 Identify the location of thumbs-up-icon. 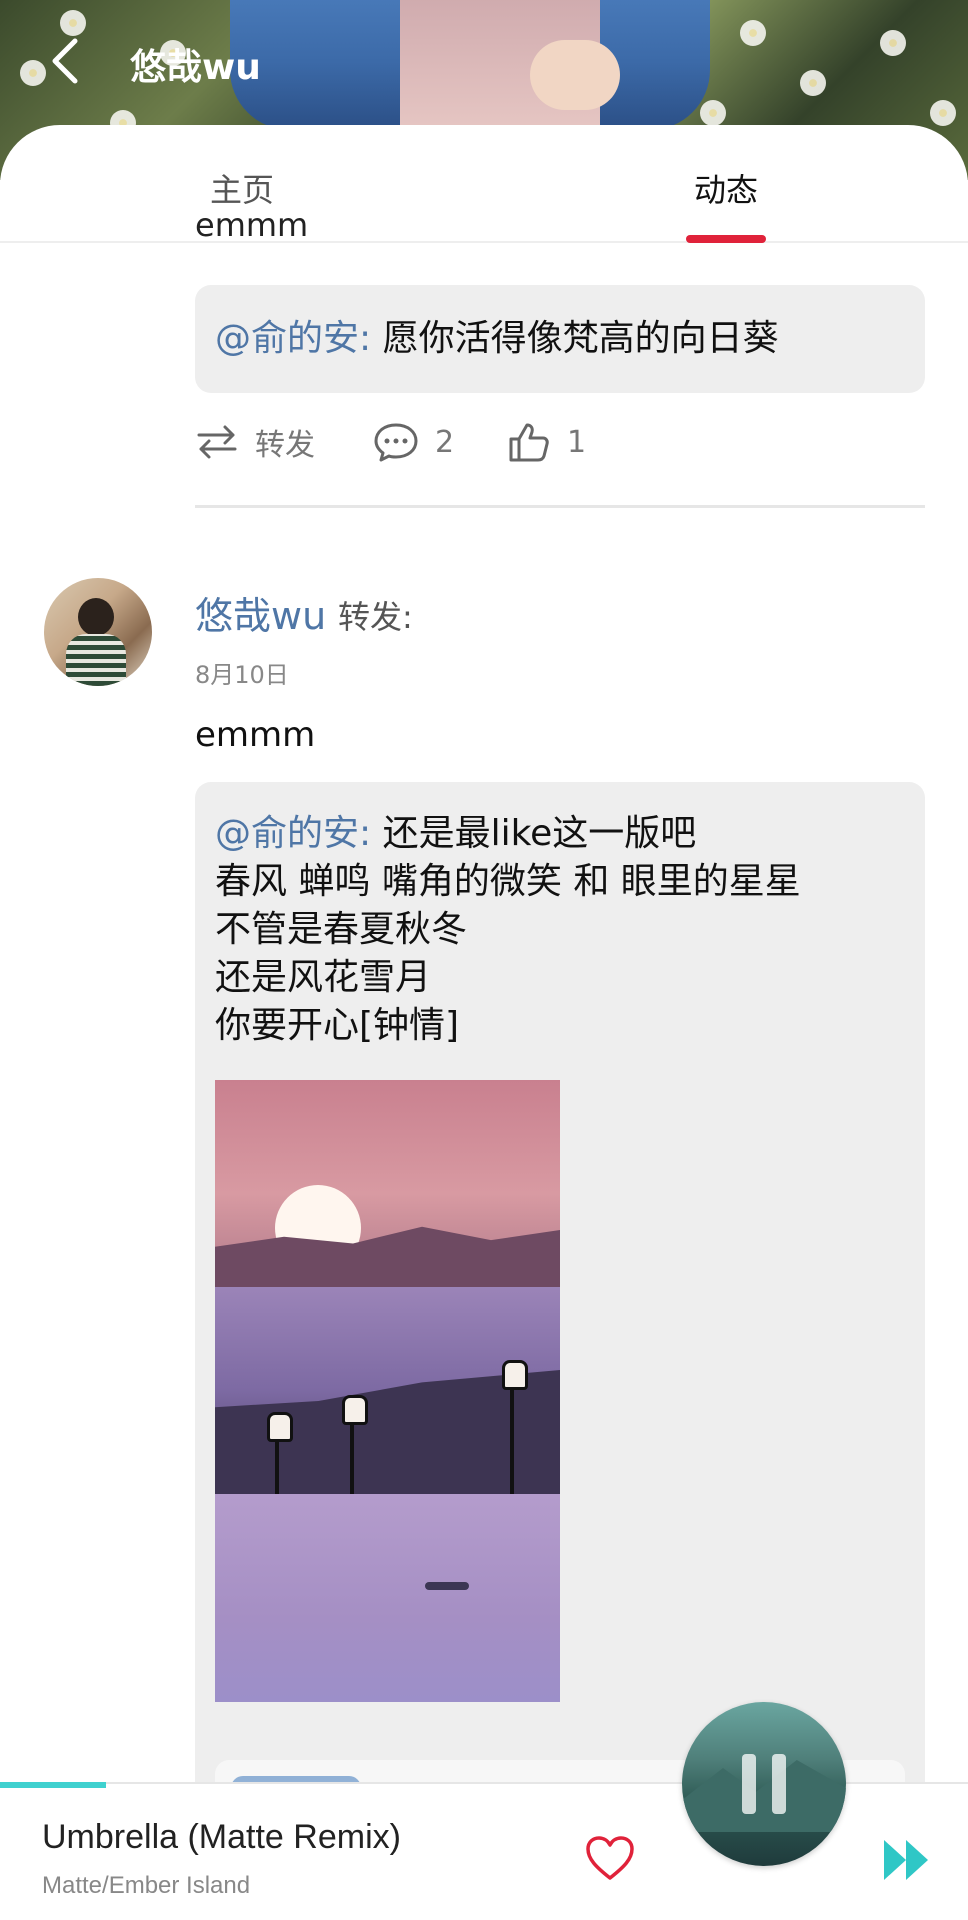
(529, 442).